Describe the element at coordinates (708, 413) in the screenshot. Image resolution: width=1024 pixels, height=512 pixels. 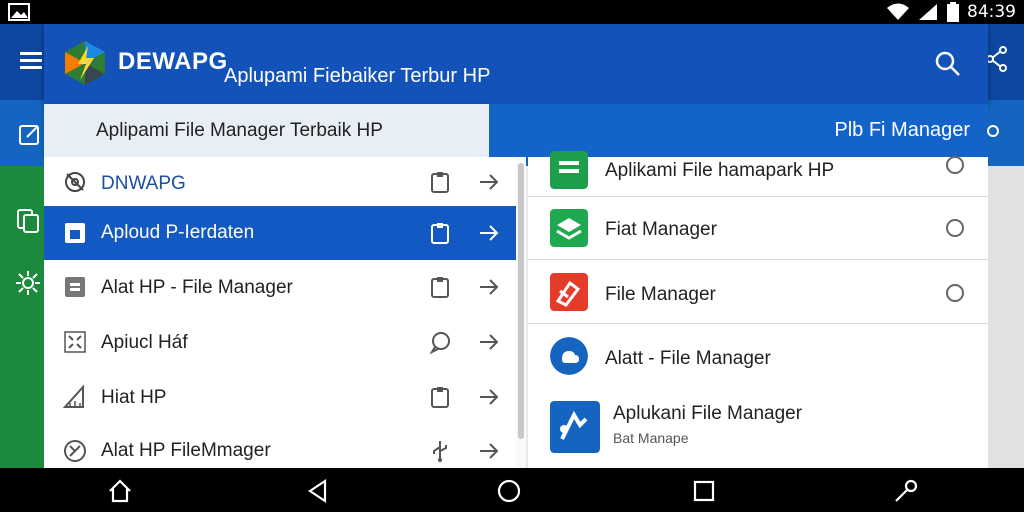
I see `list-item-label: Aplukani File Manager` at that location.